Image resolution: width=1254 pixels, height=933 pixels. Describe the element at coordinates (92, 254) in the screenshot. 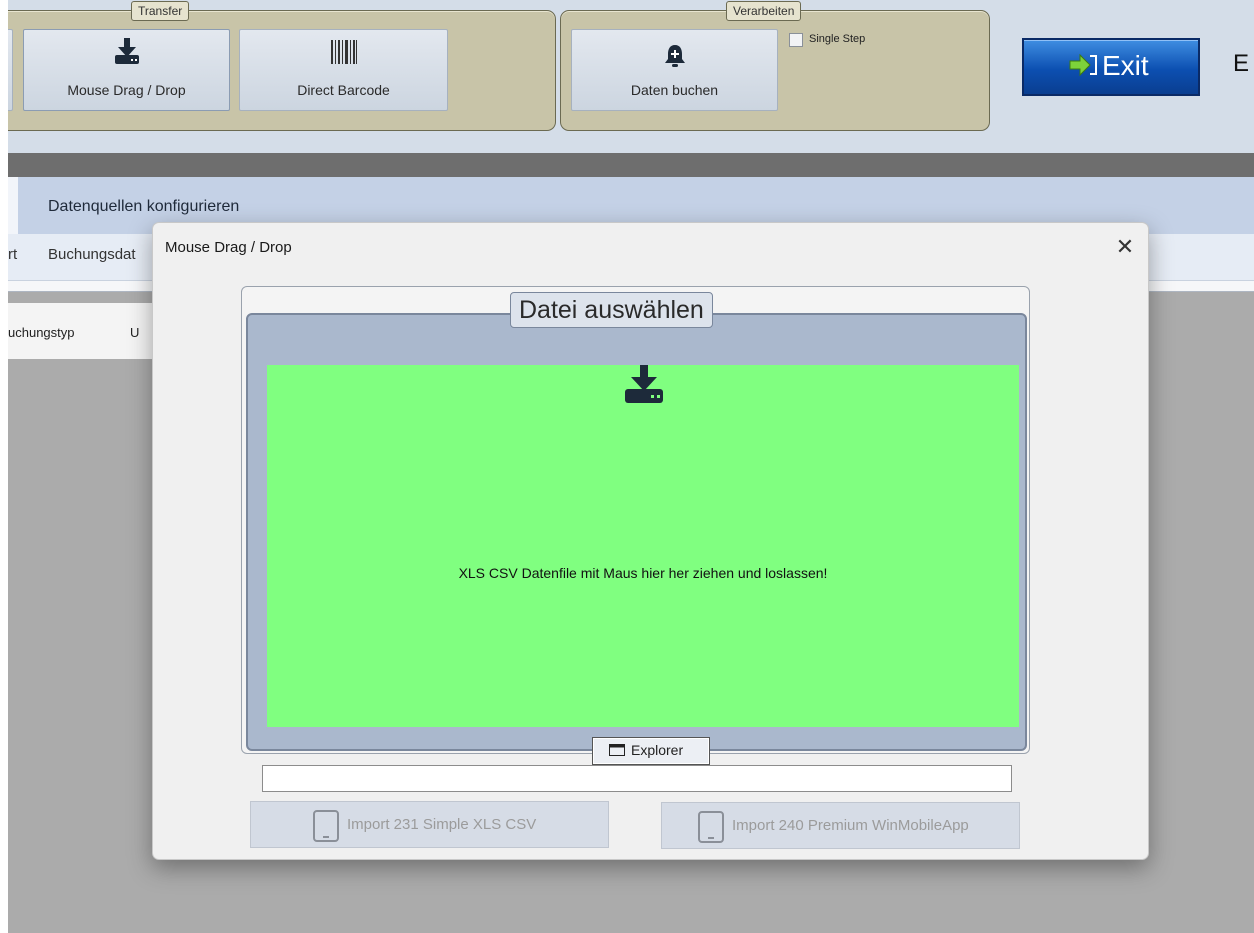

I see `subtab-buchungsdaten: Buchungsdat` at that location.